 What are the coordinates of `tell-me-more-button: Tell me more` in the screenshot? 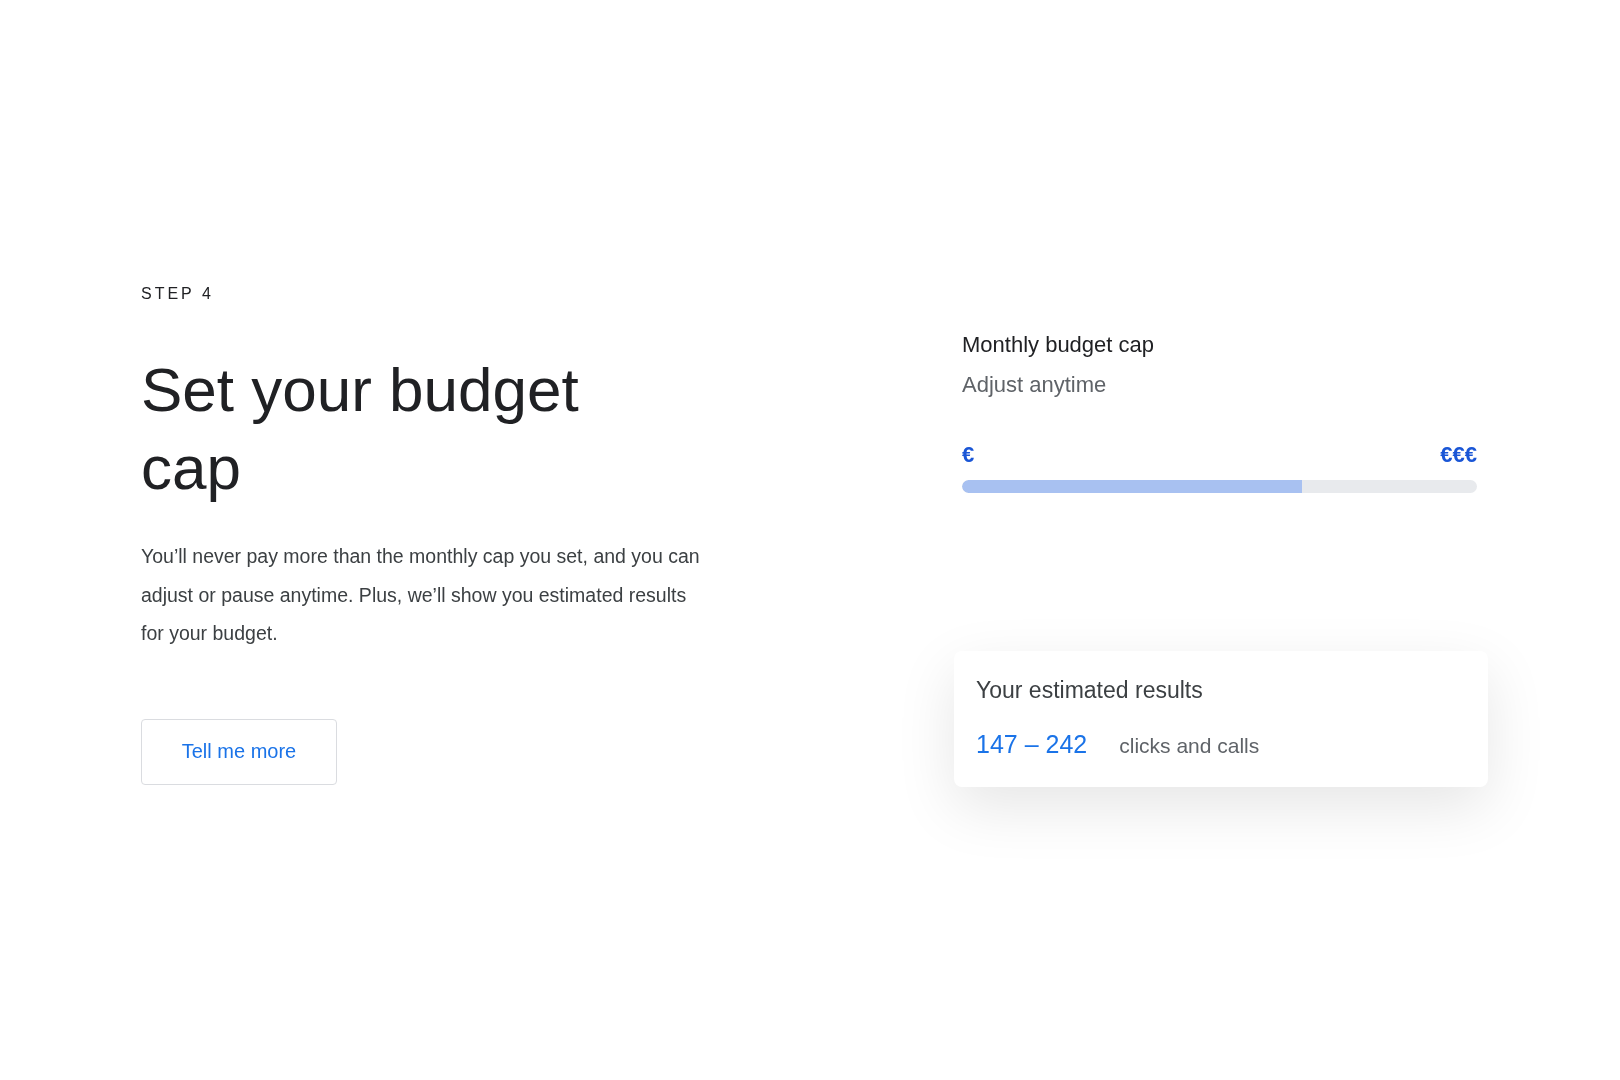 It's located at (239, 751).